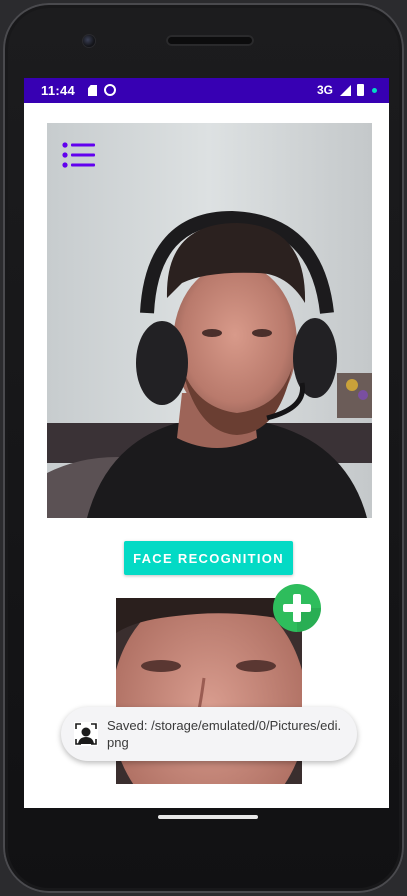  I want to click on status-time: 11:44, so click(58, 90).